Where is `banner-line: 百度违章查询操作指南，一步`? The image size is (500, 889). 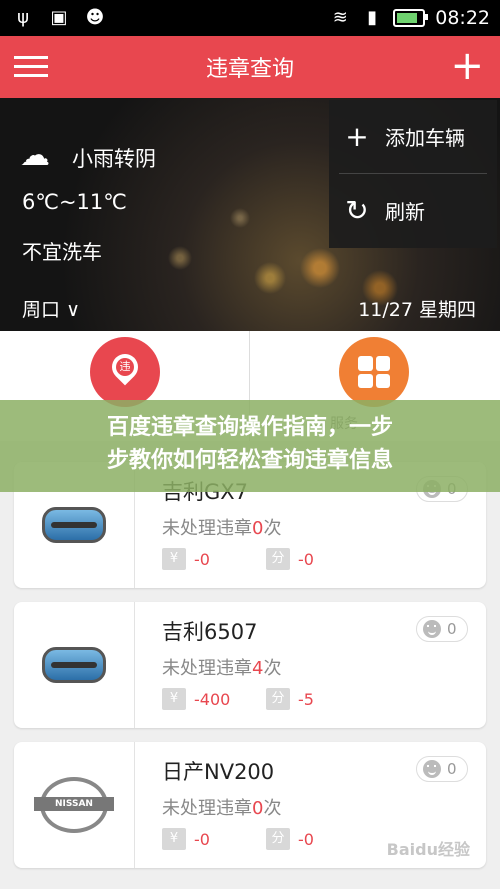
banner-line: 百度违章查询操作指南，一步 is located at coordinates (249, 427).